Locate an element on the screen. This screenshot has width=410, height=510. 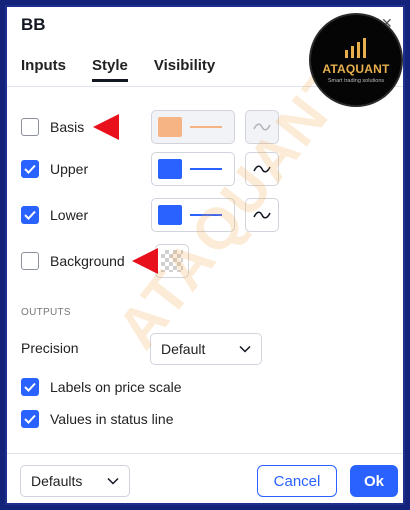
basis-label: Basis is located at coordinates (67, 127).